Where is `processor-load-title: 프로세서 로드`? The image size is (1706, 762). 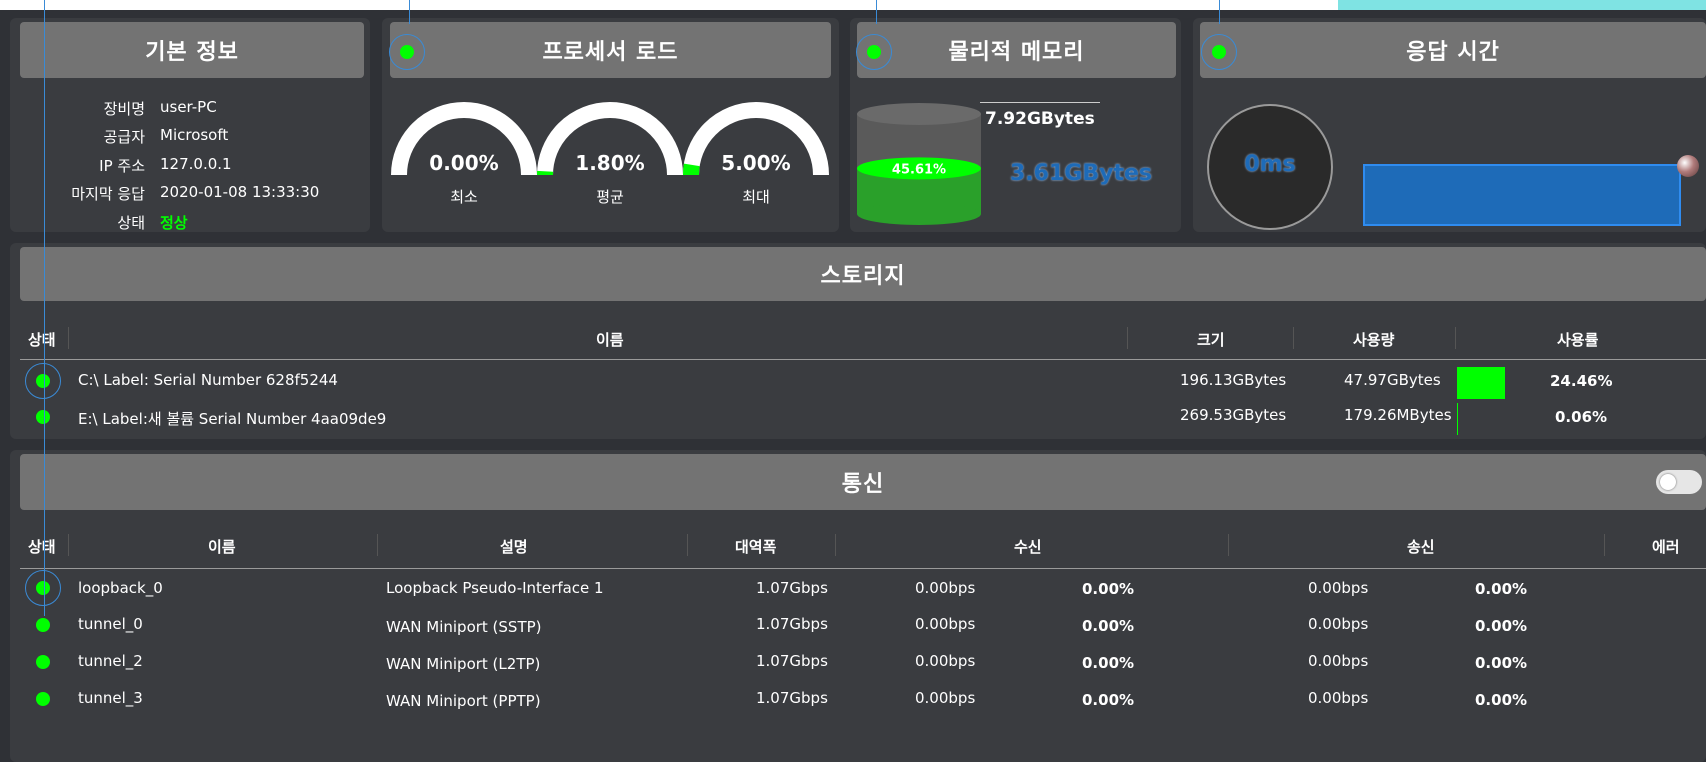
processor-load-title: 프로세서 로드 is located at coordinates (610, 50).